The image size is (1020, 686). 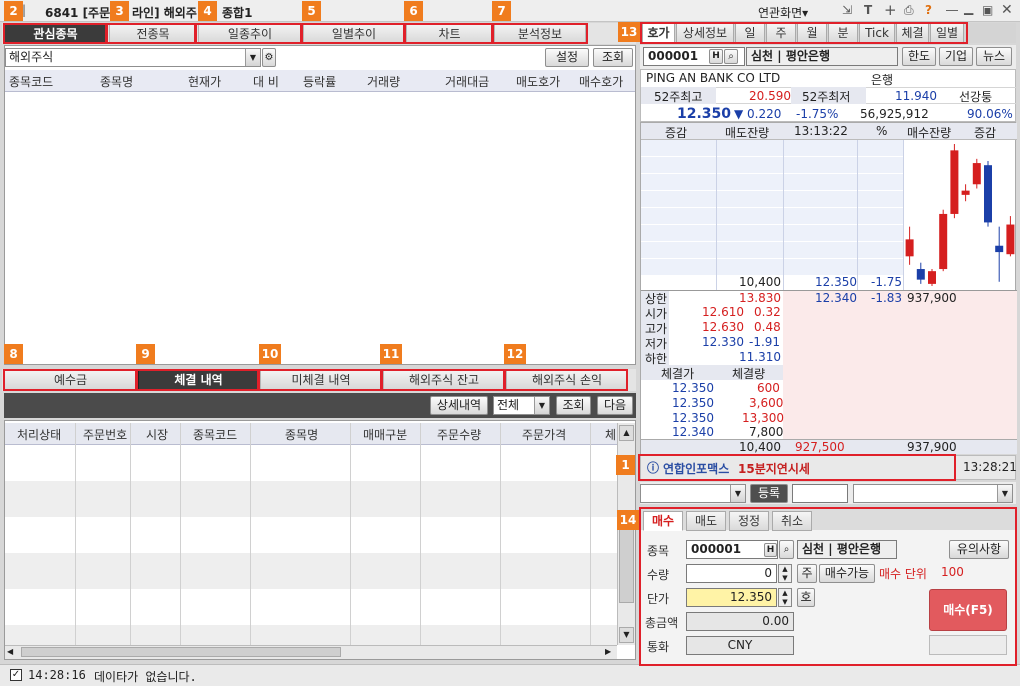 What do you see at coordinates (613, 57) in the screenshot?
I see `query-button: 조회` at bounding box center [613, 57].